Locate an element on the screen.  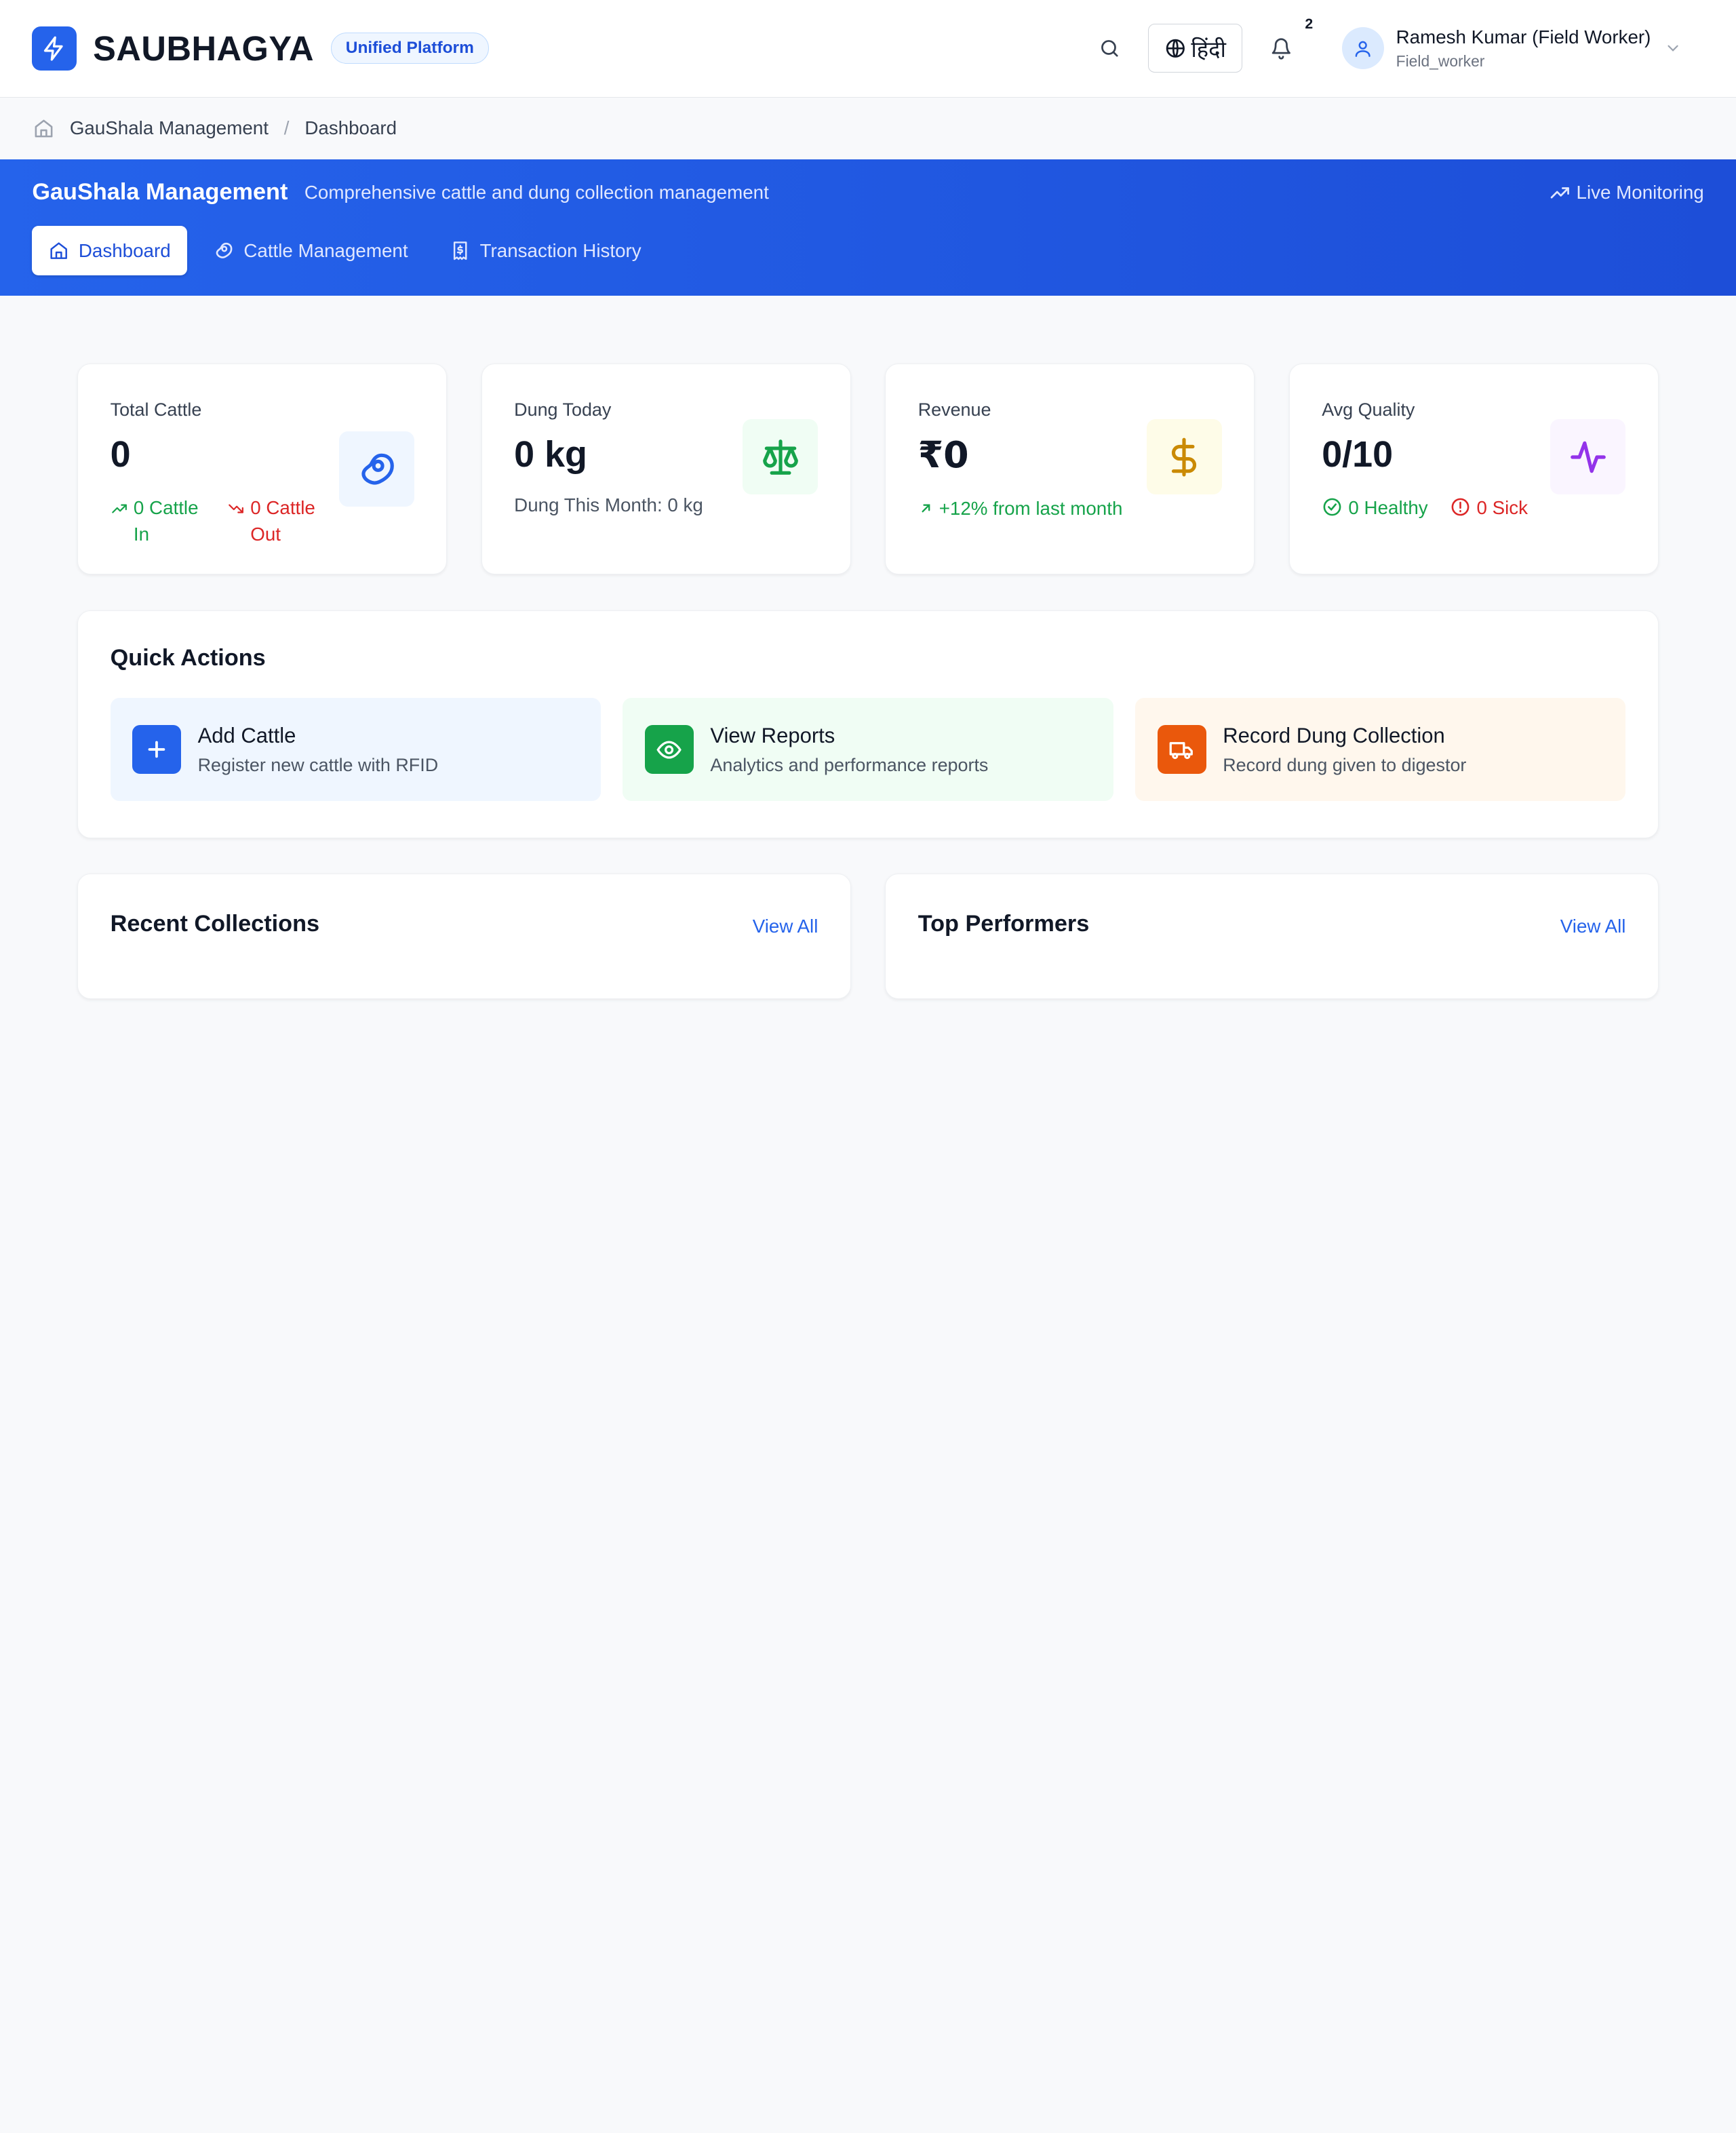
tab-cattle-management: Cattle Management is located at coordinates (310, 251).